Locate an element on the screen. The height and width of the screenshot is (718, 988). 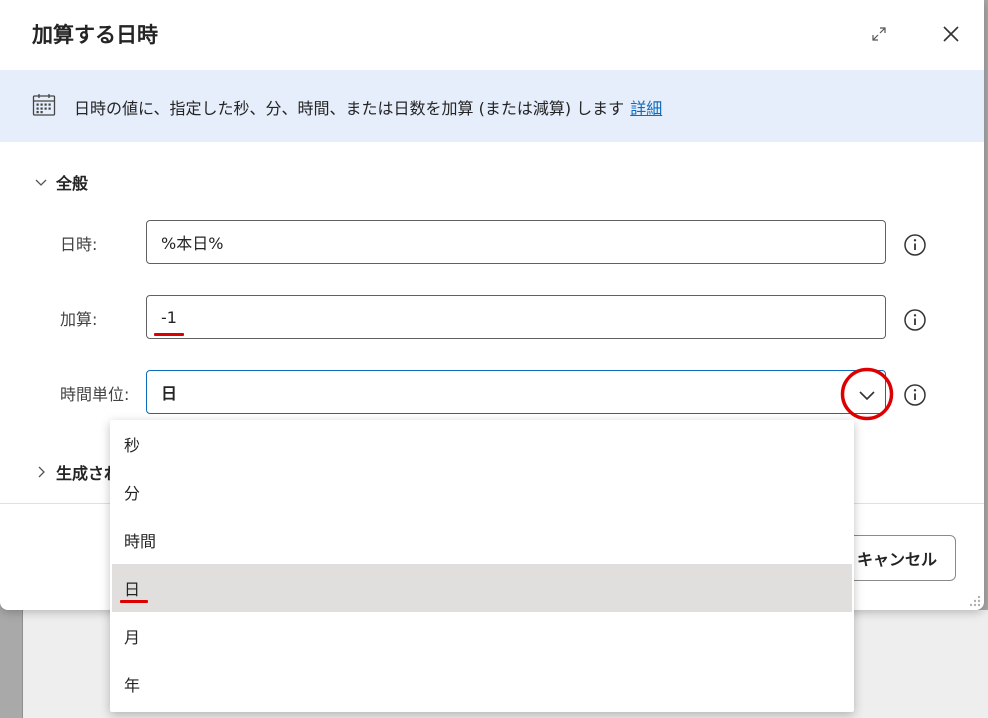
chevron-right-icon is located at coordinates (41, 472).